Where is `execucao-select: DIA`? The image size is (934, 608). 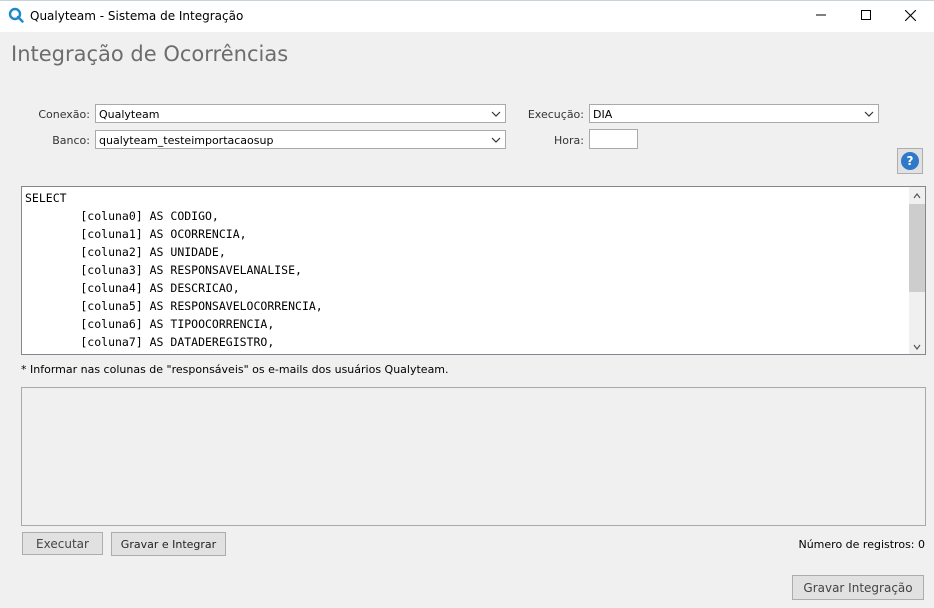
execucao-select: DIA is located at coordinates (734, 113).